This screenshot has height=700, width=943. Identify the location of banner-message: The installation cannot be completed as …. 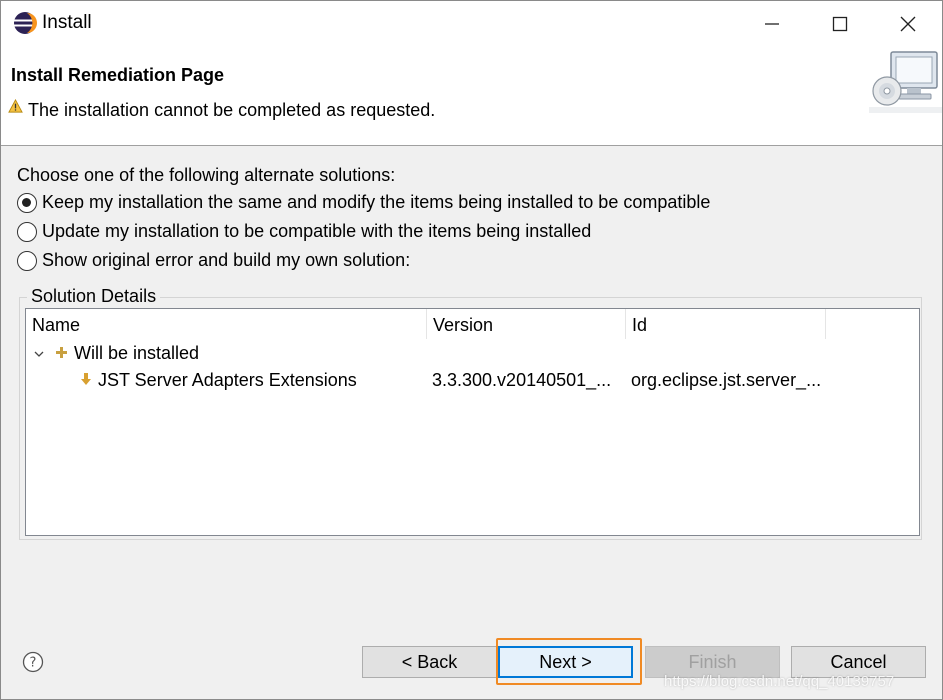
(232, 110).